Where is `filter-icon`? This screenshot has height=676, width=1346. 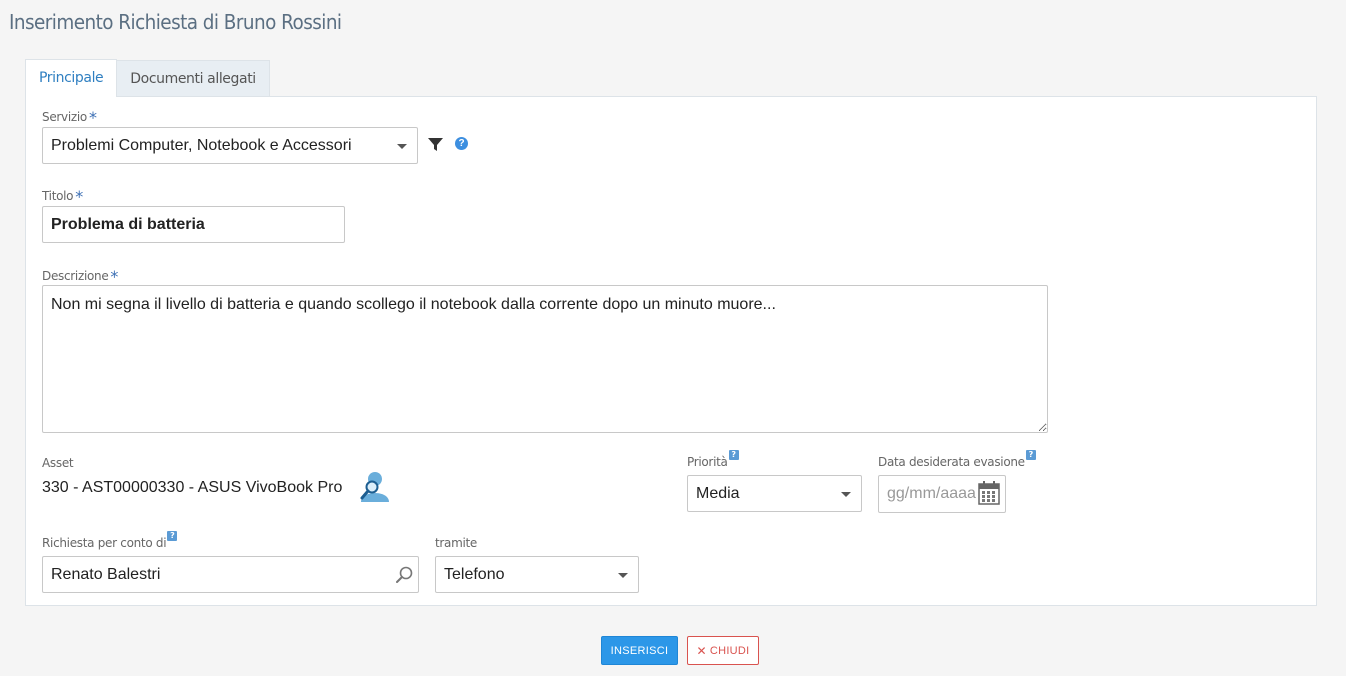 filter-icon is located at coordinates (435, 145).